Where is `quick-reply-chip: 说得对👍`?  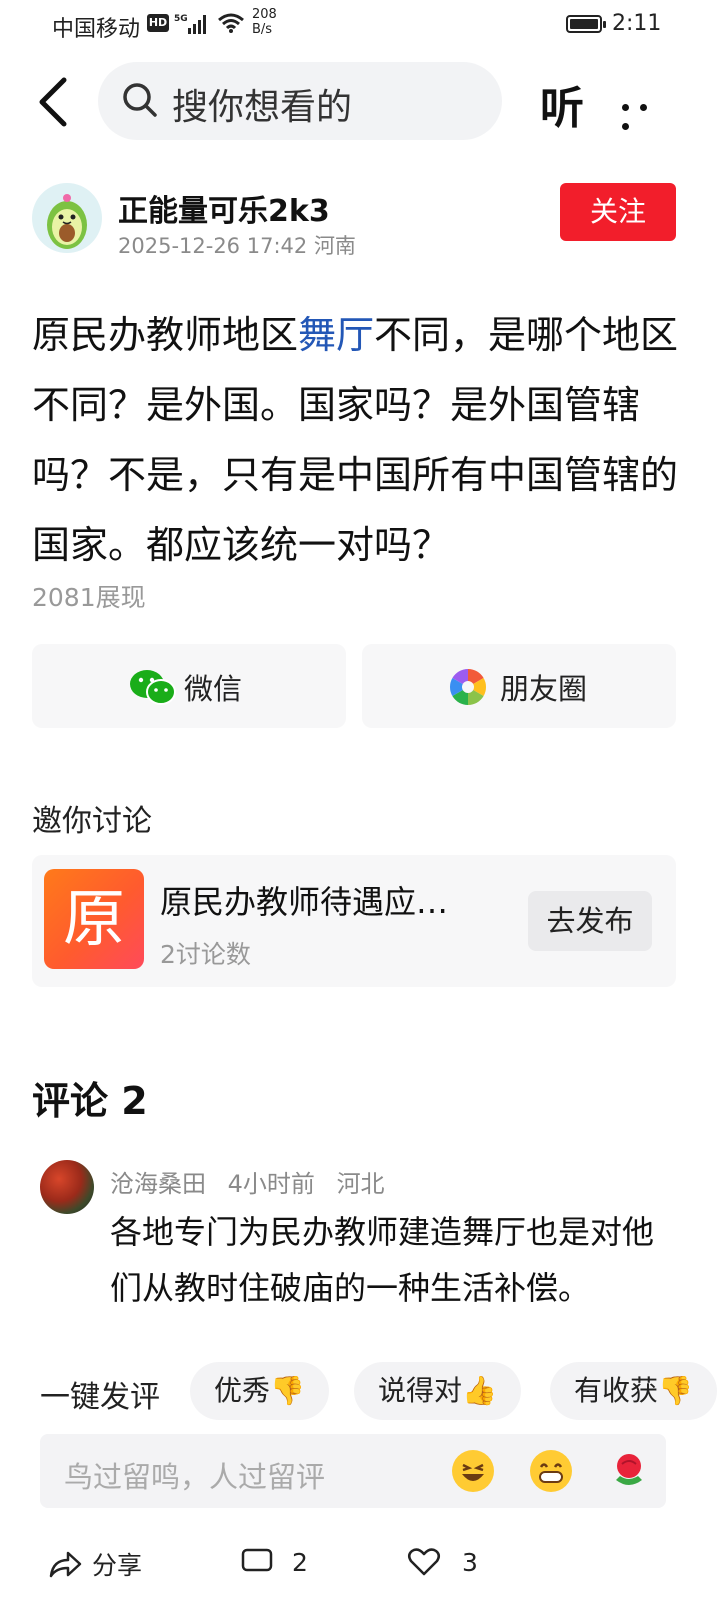
quick-reply-chip: 说得对👍 is located at coordinates (437, 1391).